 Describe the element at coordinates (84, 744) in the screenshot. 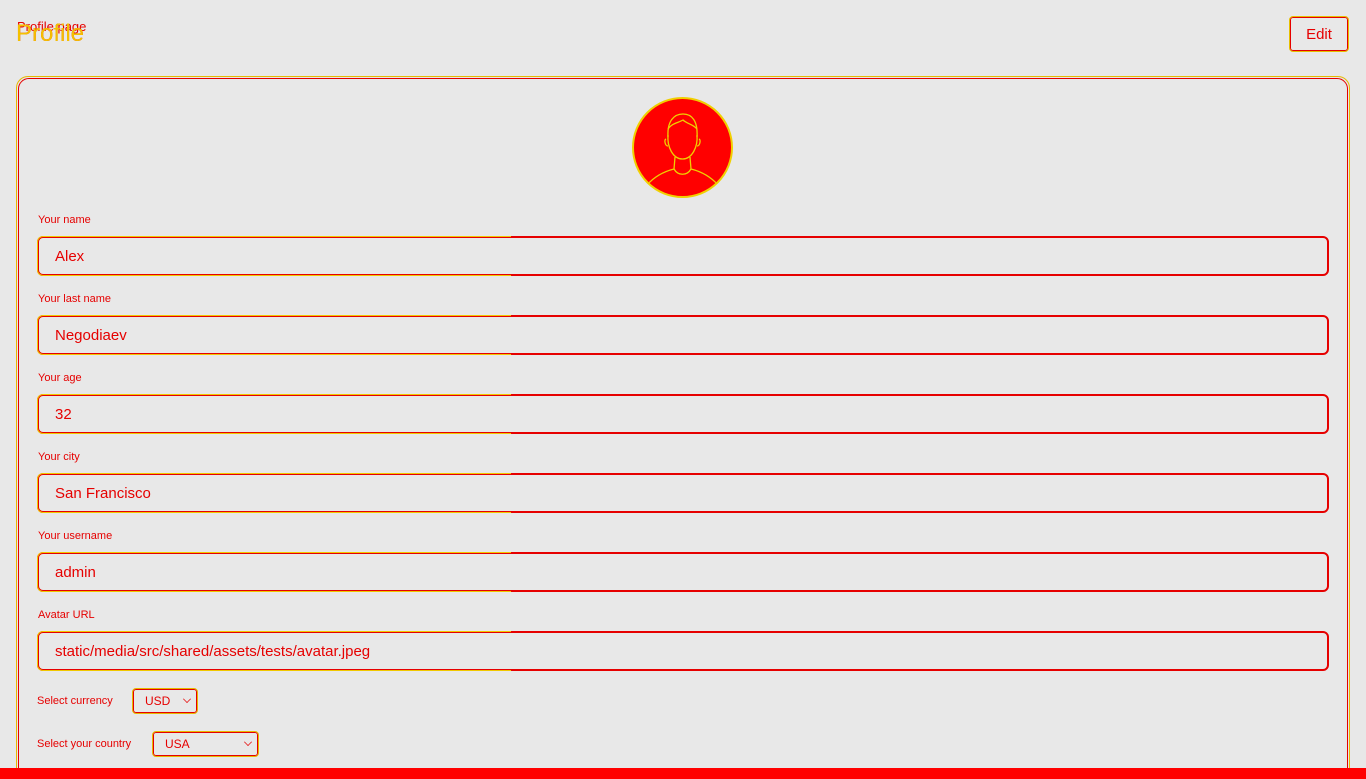

I see `country-label: Select your country` at that location.